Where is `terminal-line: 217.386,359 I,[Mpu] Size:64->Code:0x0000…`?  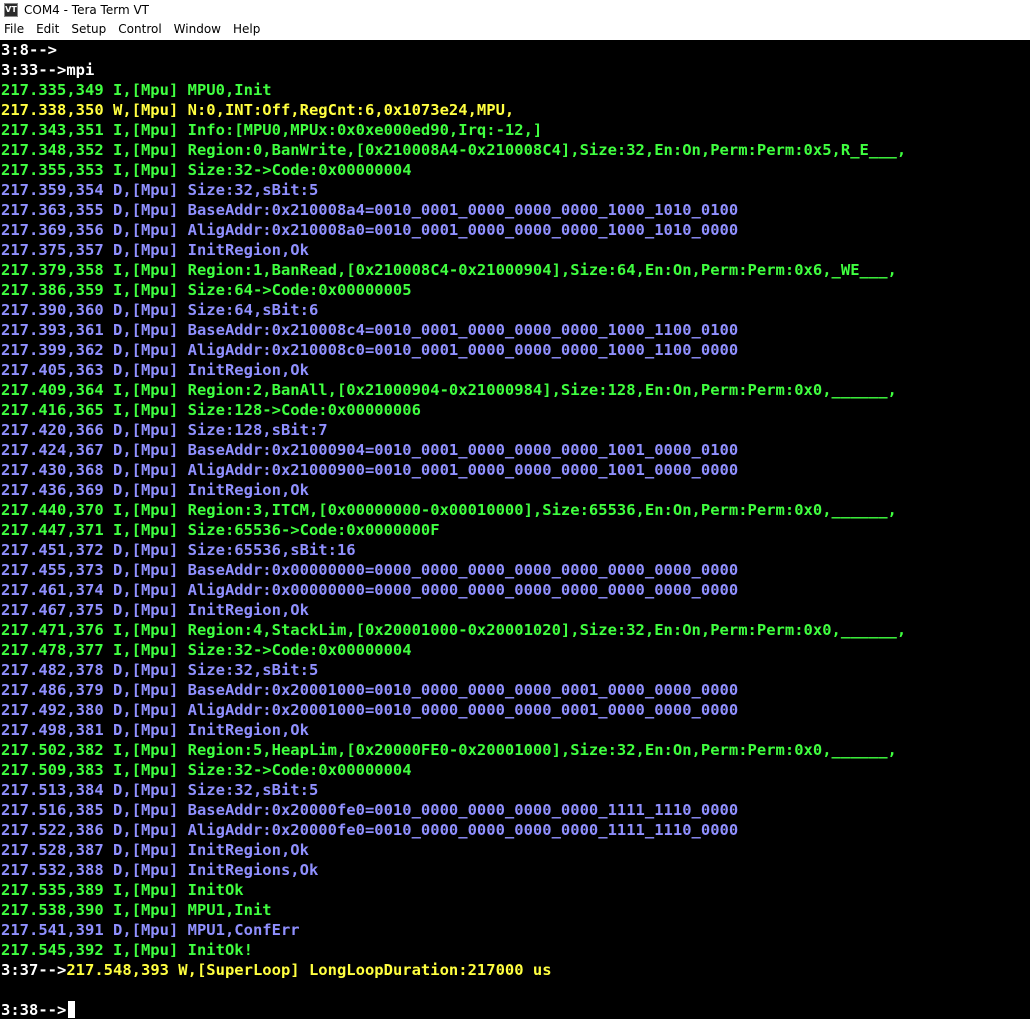 terminal-line: 217.386,359 I,[Mpu] Size:64->Code:0x0000… is located at coordinates (515, 290).